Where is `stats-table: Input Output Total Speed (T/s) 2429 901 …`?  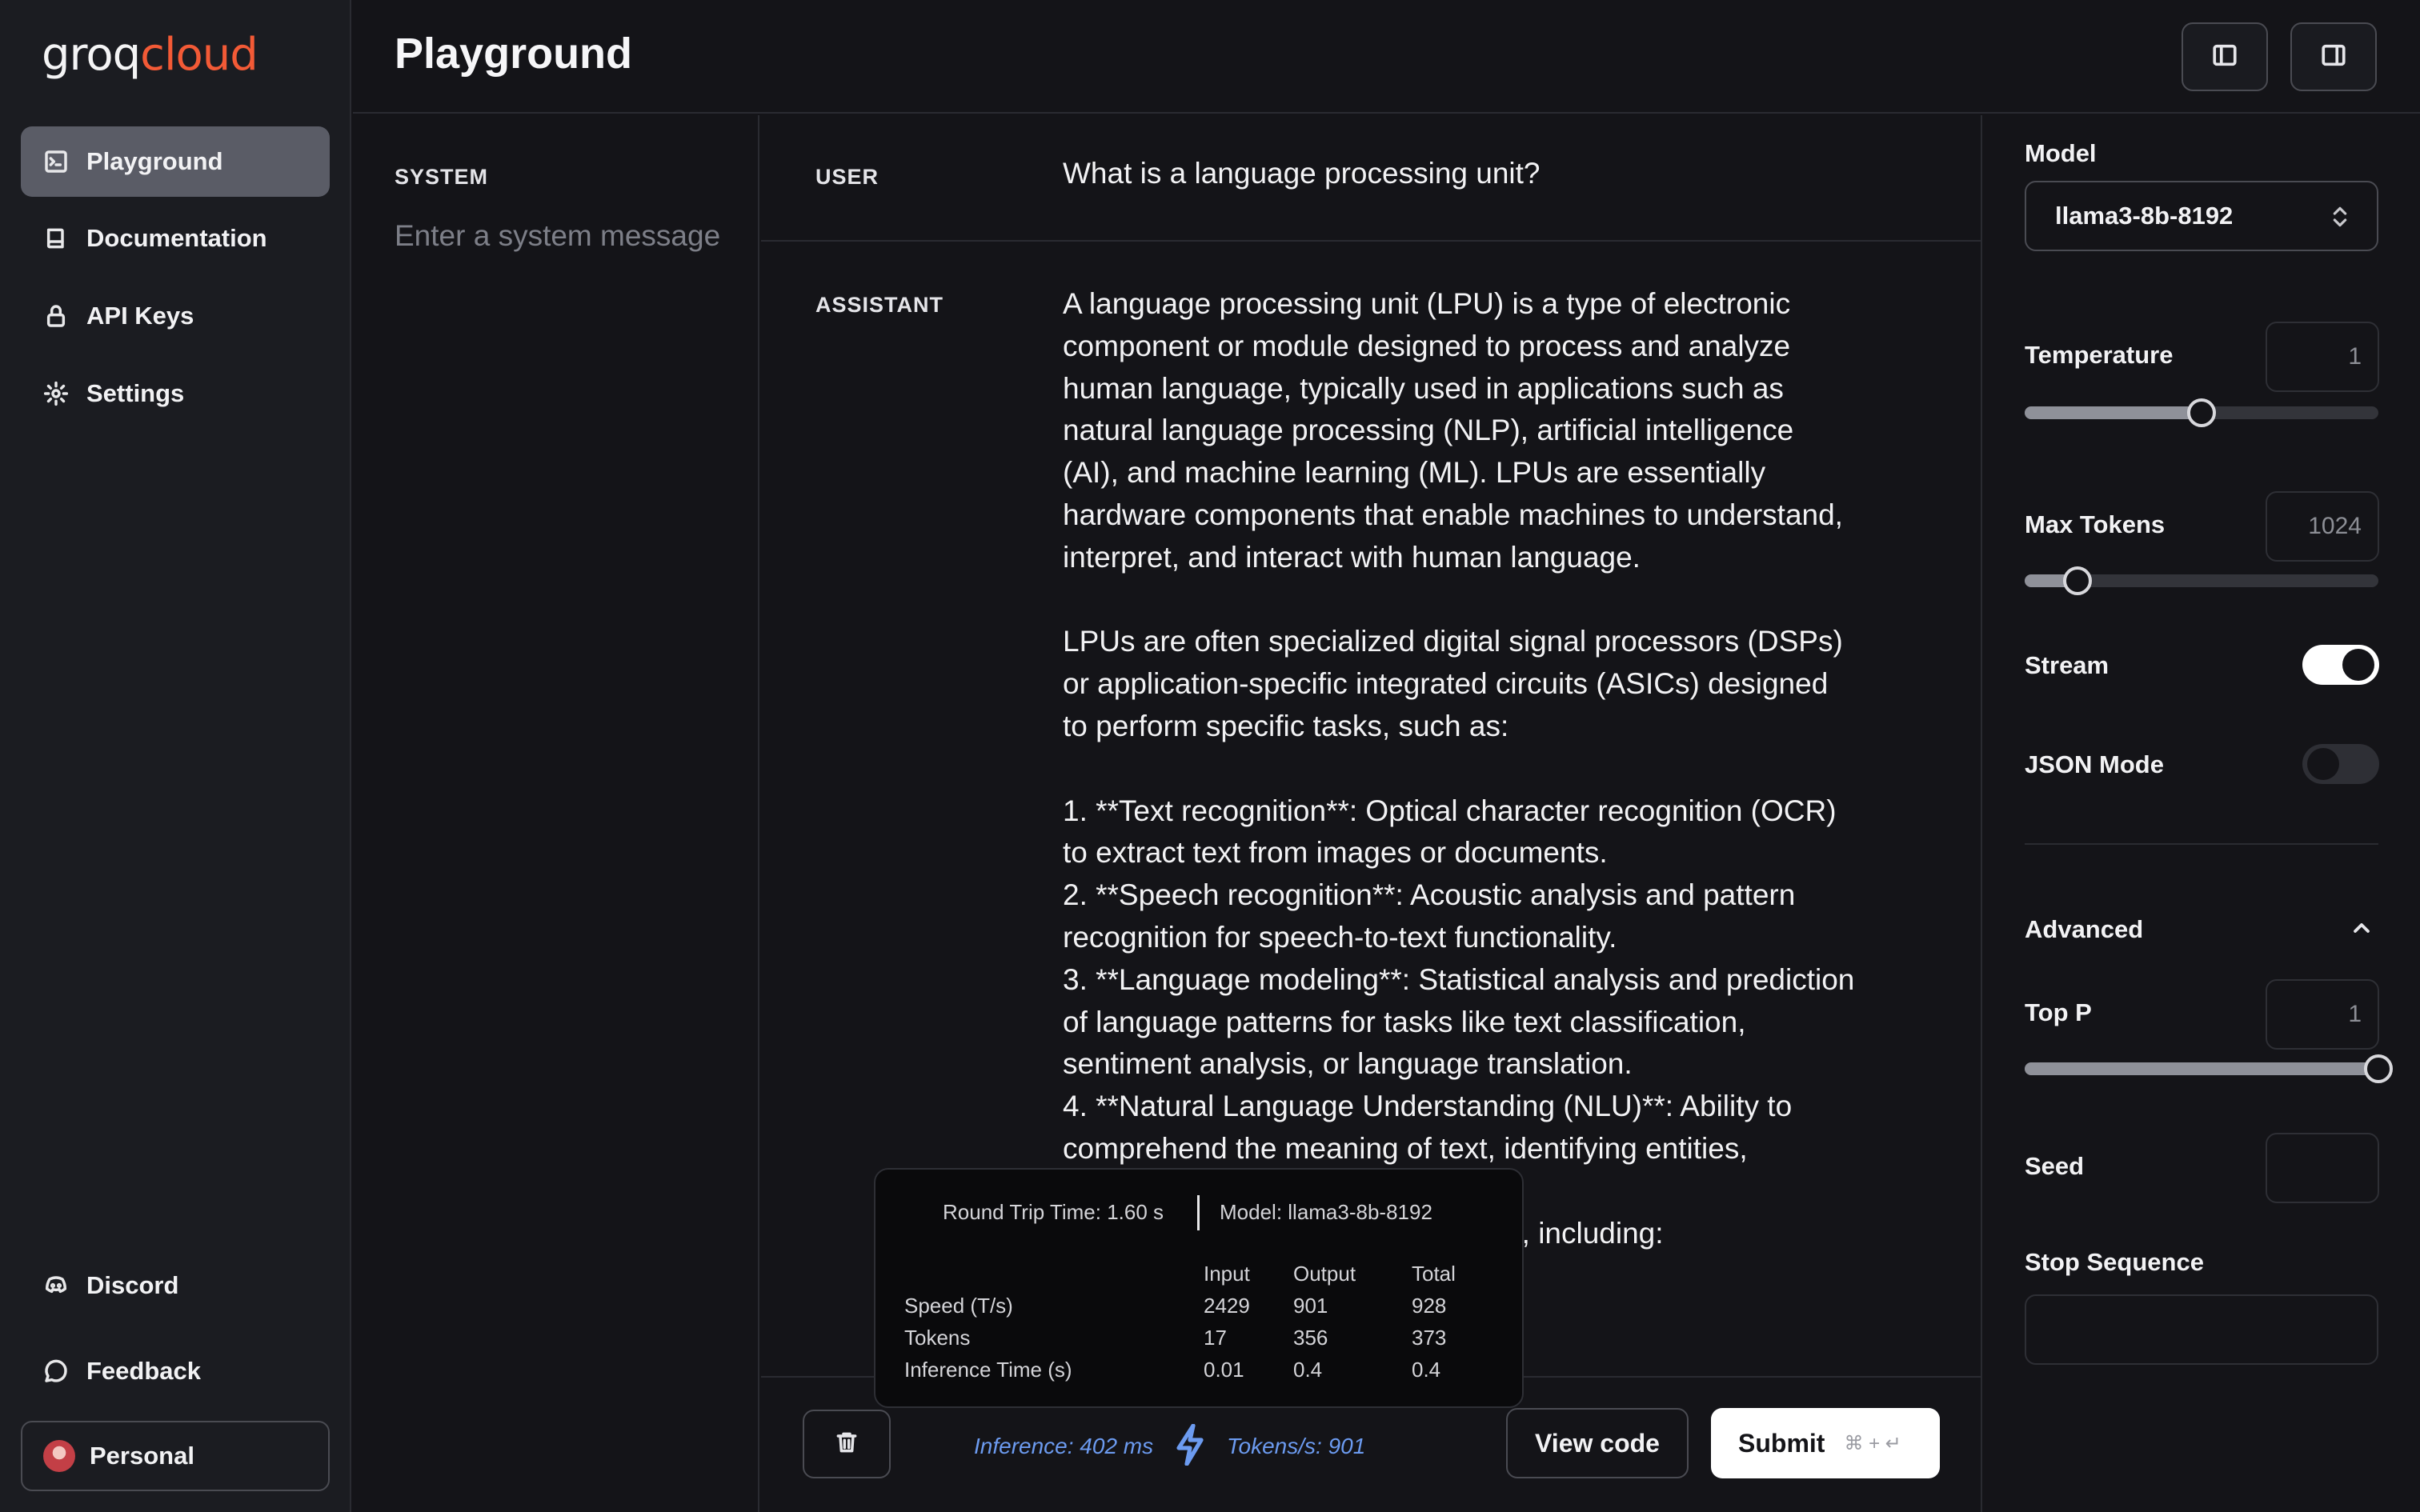 stats-table: Input Output Total Speed (T/s) 2429 901 … is located at coordinates (1180, 1322).